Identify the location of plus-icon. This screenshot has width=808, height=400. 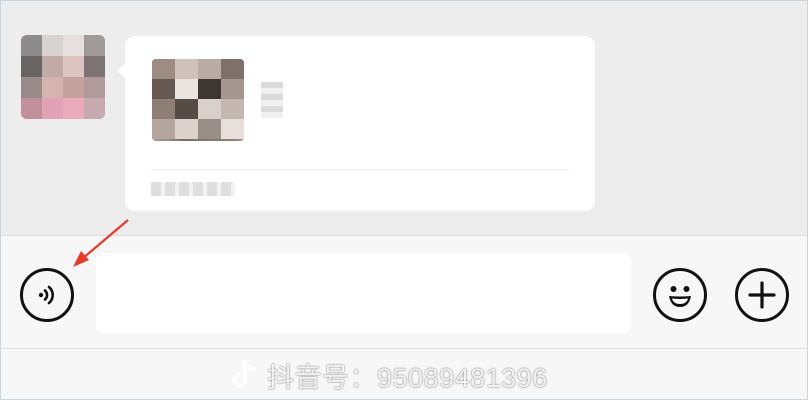
(762, 295).